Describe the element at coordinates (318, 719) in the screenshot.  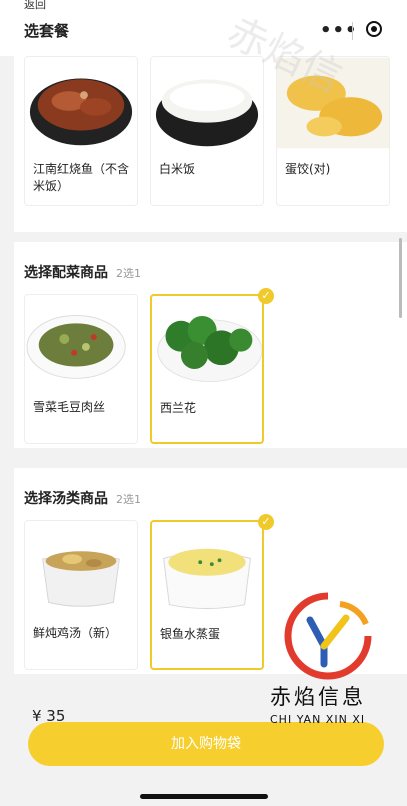
I see `brand-name-en: CHI YAN XIN XI` at that location.